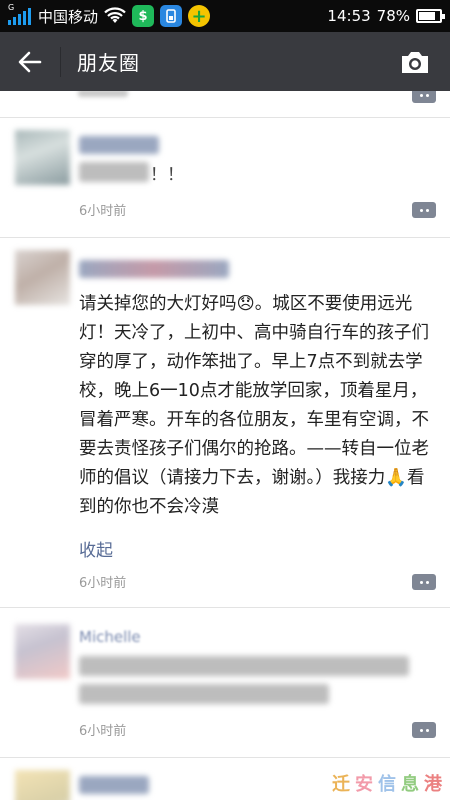 The image size is (450, 800). I want to click on wifi-icon, so click(115, 15).